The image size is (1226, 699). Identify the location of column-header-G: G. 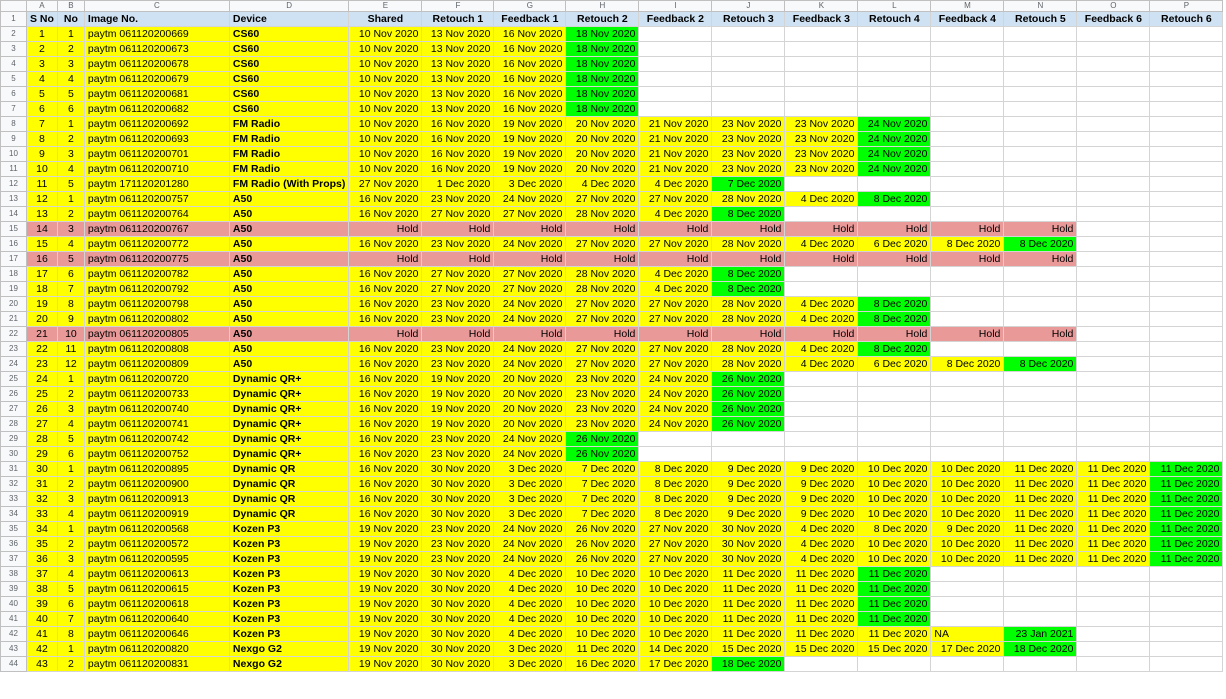
(530, 6).